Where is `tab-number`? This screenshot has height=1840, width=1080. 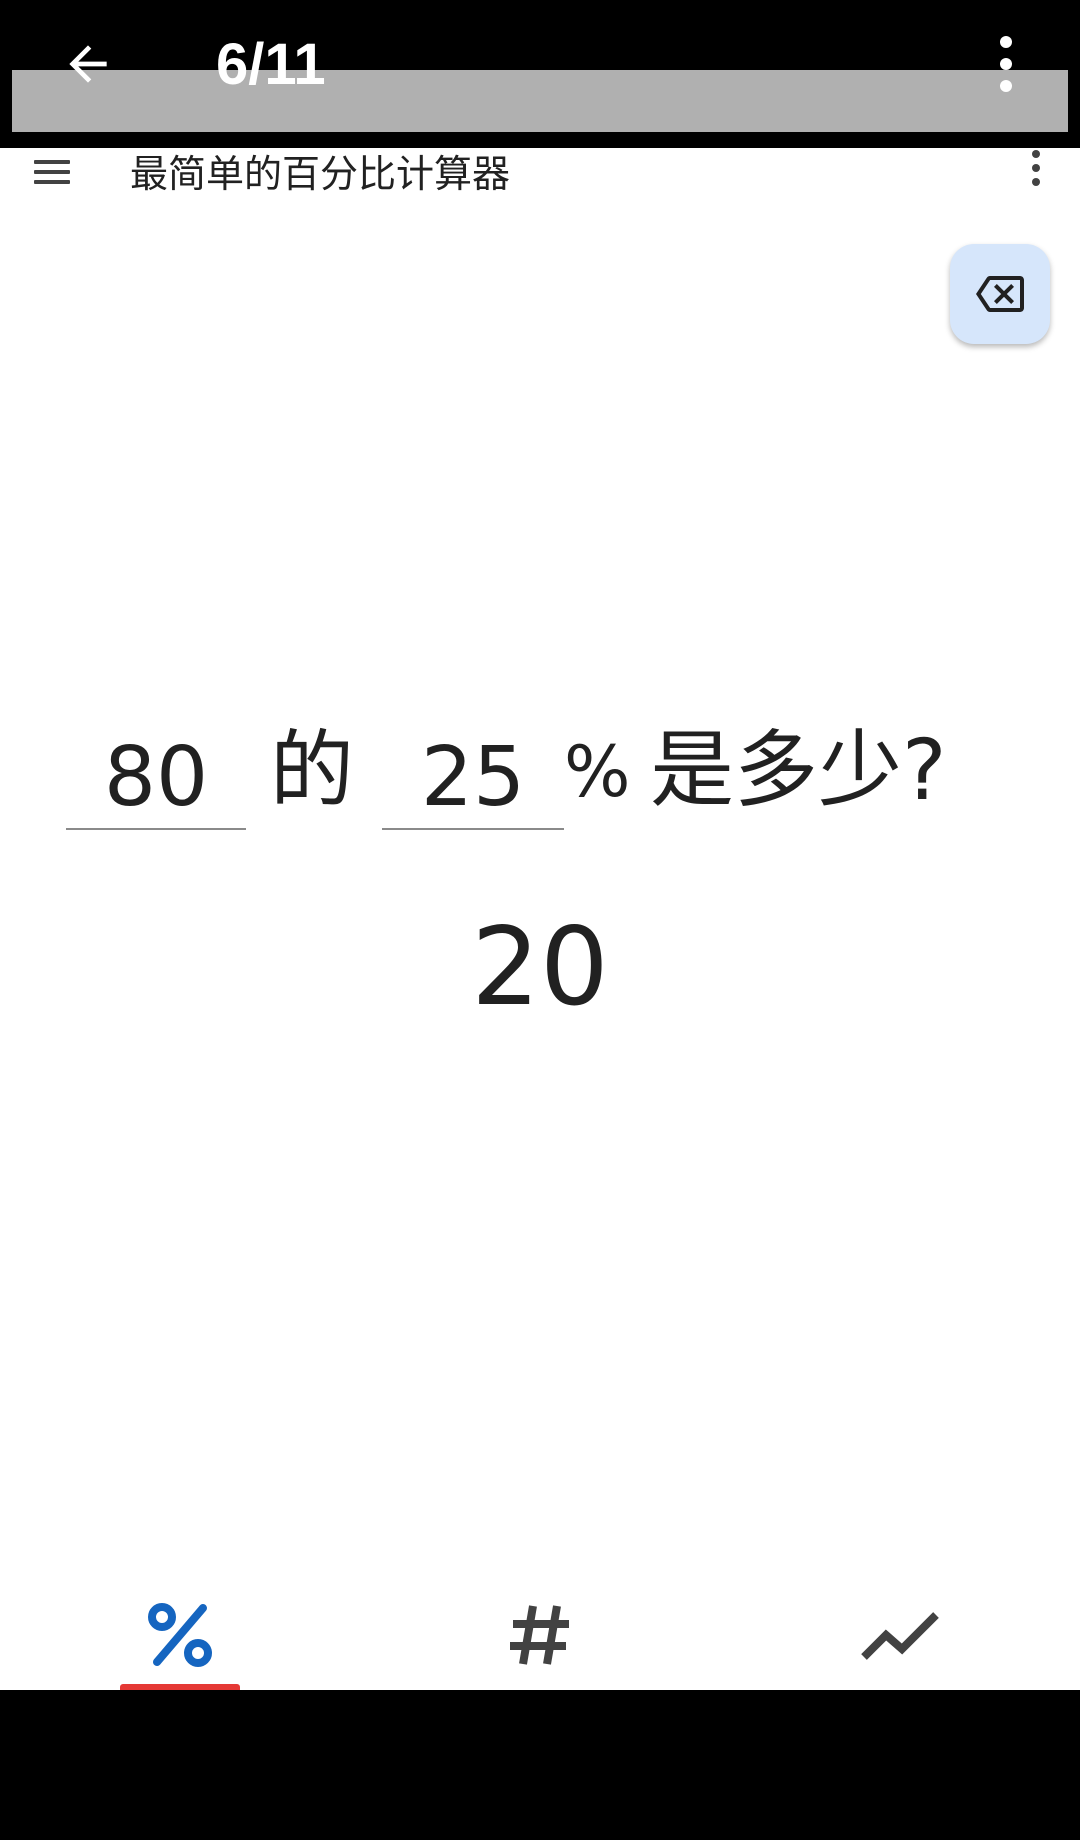
tab-number is located at coordinates (540, 1635).